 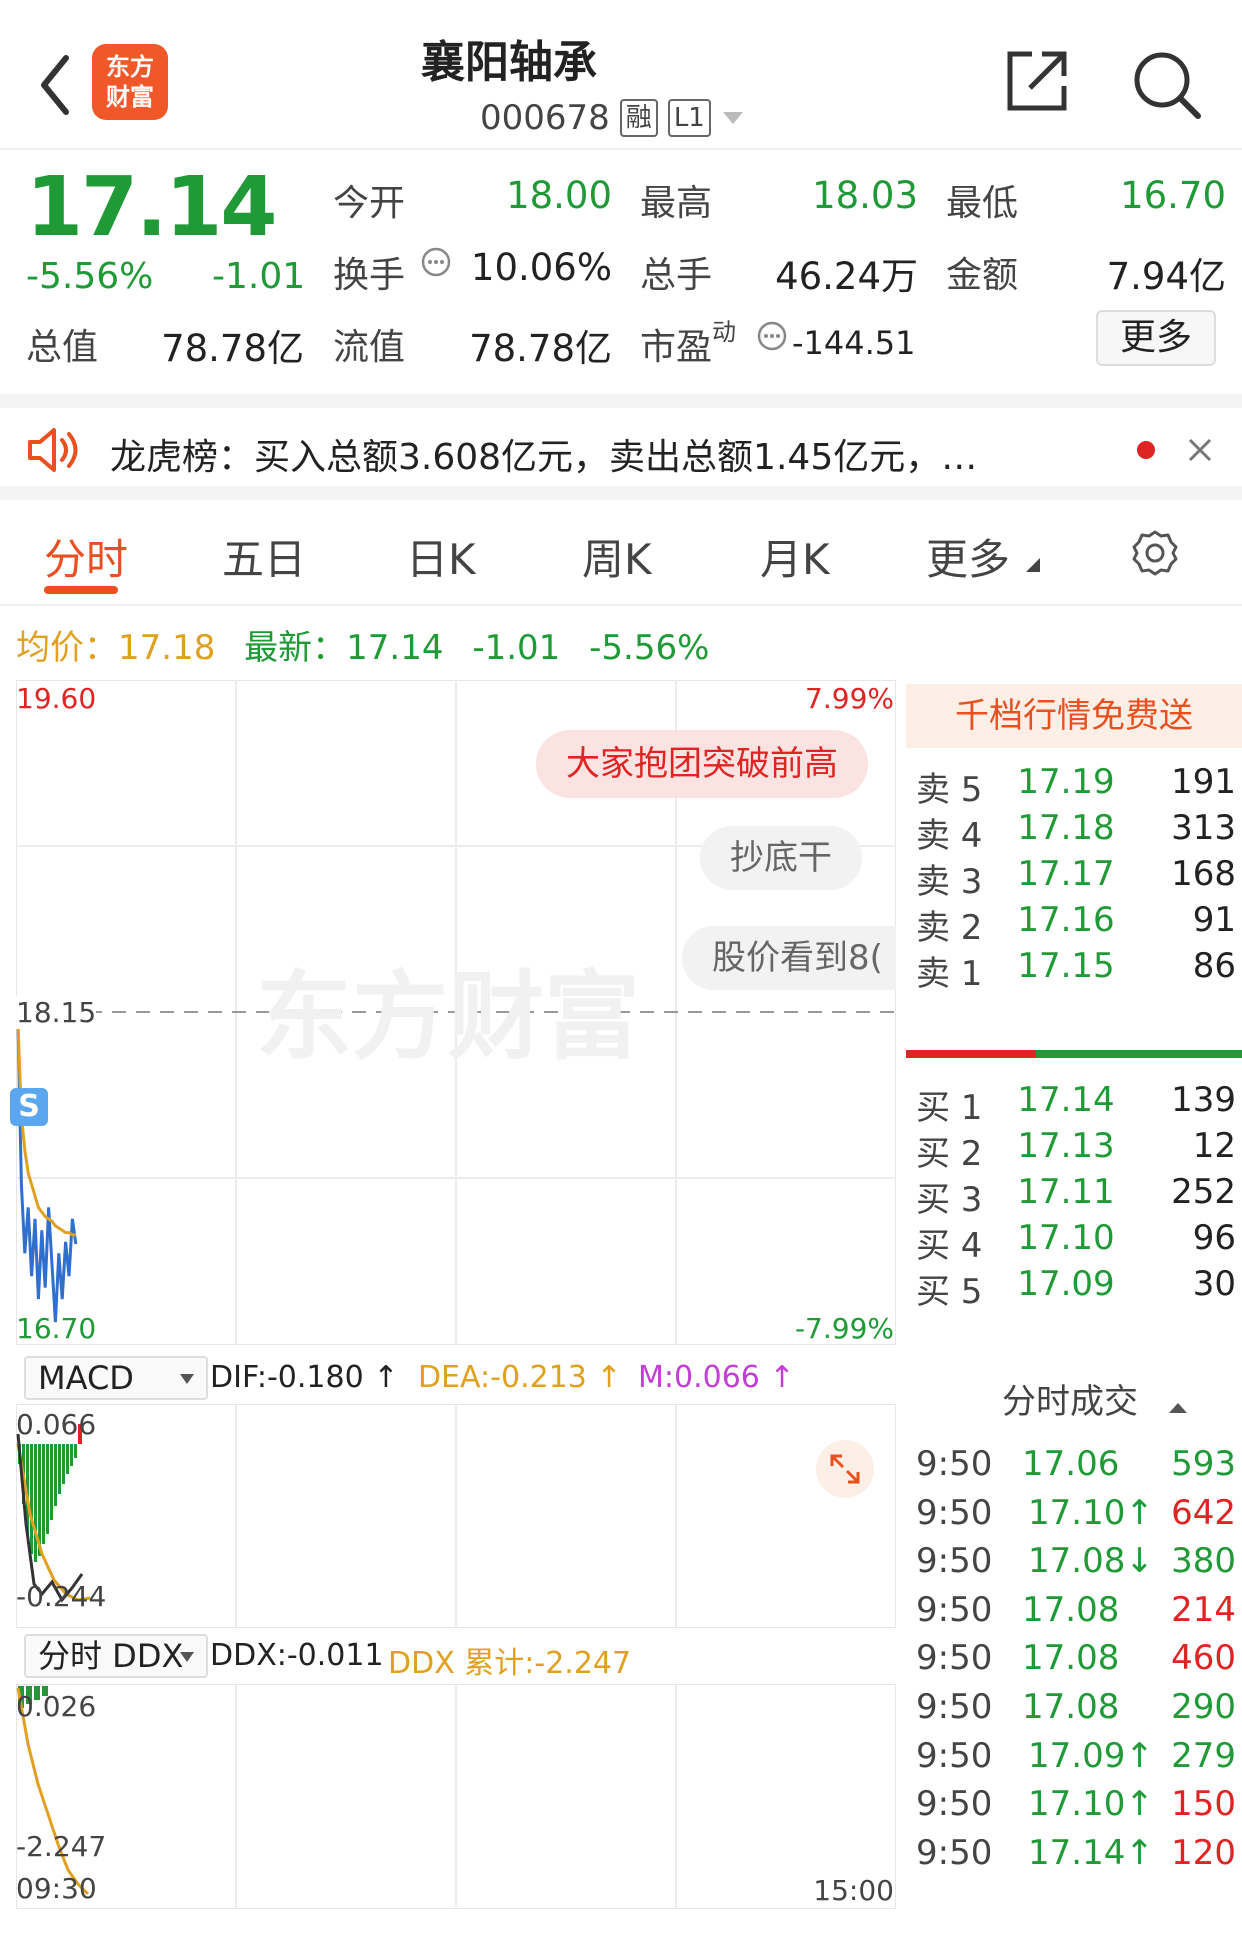 I want to click on close-icon, so click(x=1200, y=450).